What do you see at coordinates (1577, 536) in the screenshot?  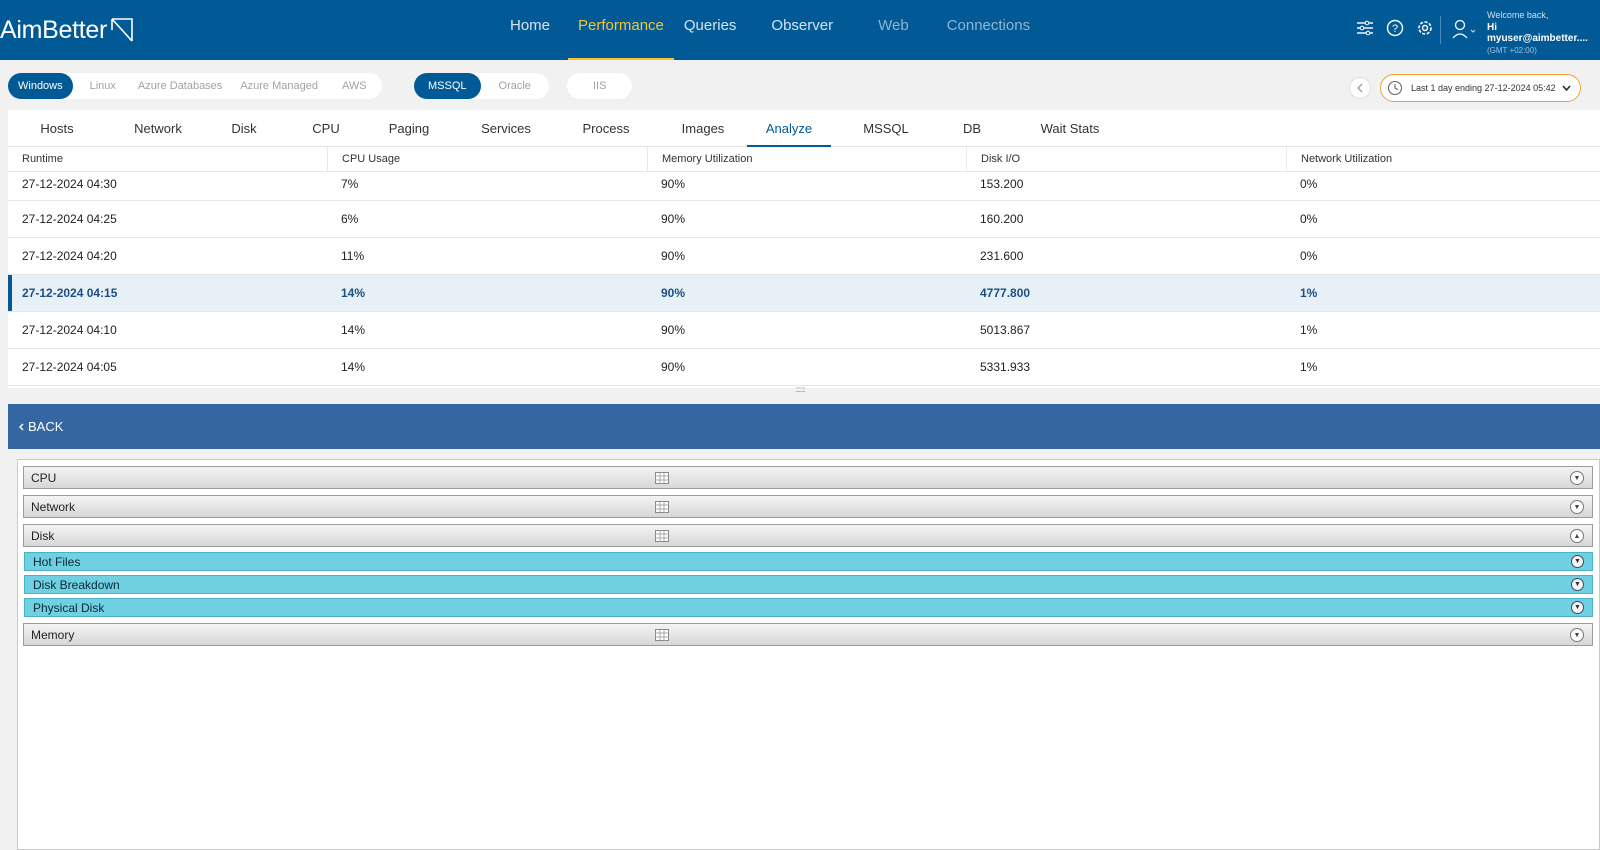 I see `collapse-icon: ▲` at bounding box center [1577, 536].